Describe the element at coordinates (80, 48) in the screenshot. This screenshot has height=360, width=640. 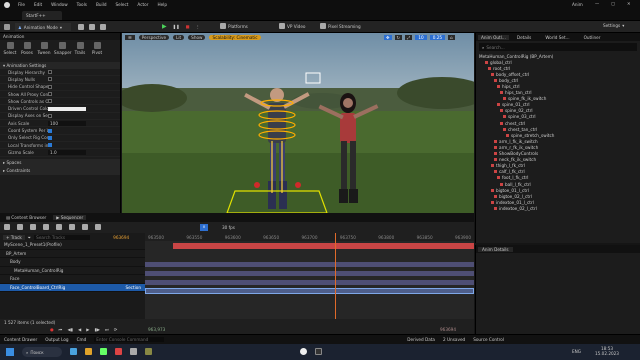
I see `trails-tool: Trails` at that location.